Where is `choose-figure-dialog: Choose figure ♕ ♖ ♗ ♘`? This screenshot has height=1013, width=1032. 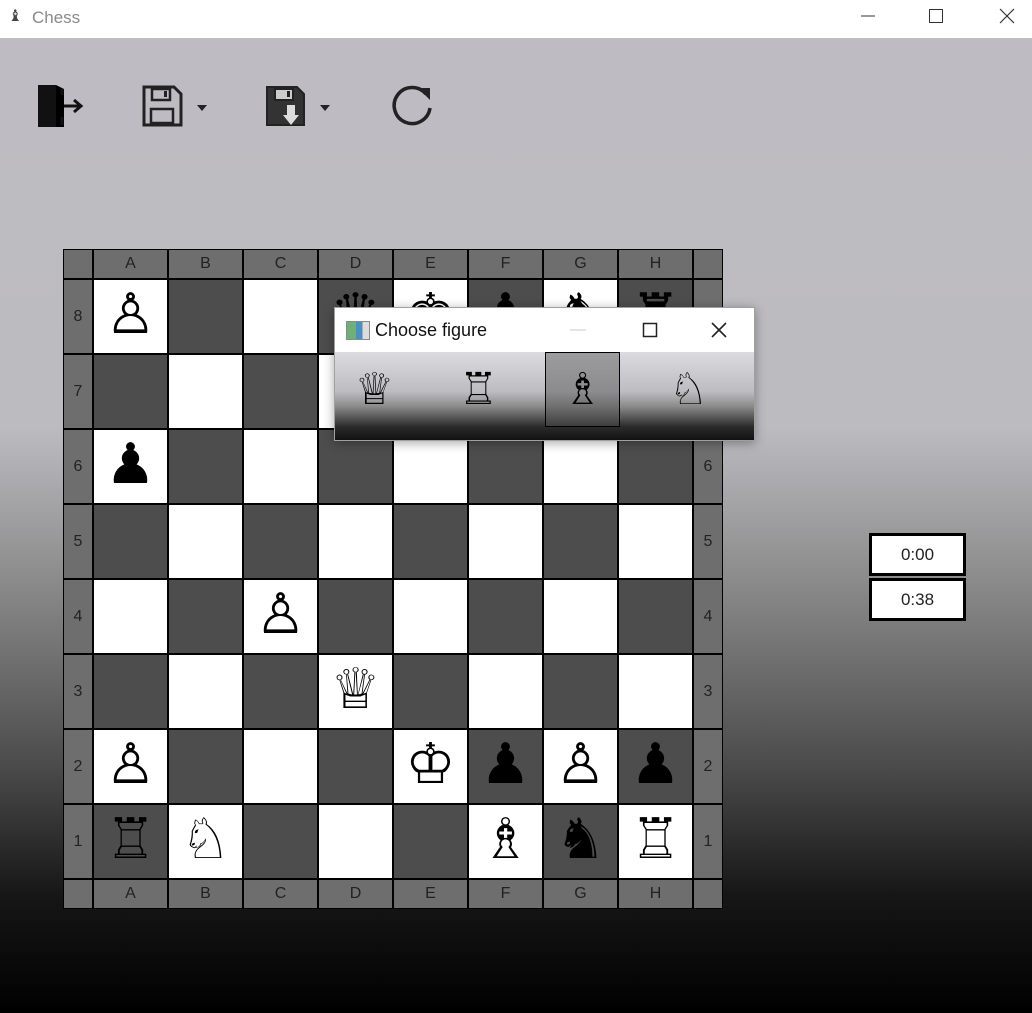
choose-figure-dialog: Choose figure ♕ ♖ ♗ ♘ is located at coordinates (544, 374).